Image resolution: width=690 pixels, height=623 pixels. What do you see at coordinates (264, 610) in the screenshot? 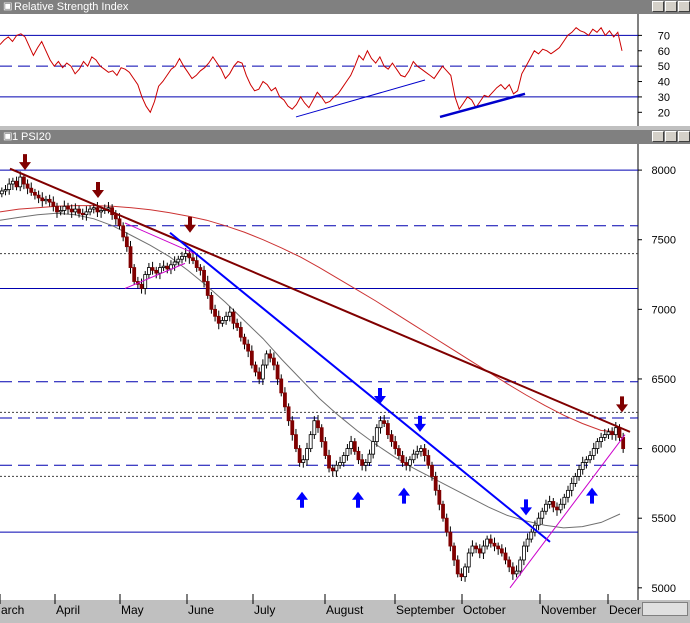
I see `x-tick-label: July` at bounding box center [264, 610].